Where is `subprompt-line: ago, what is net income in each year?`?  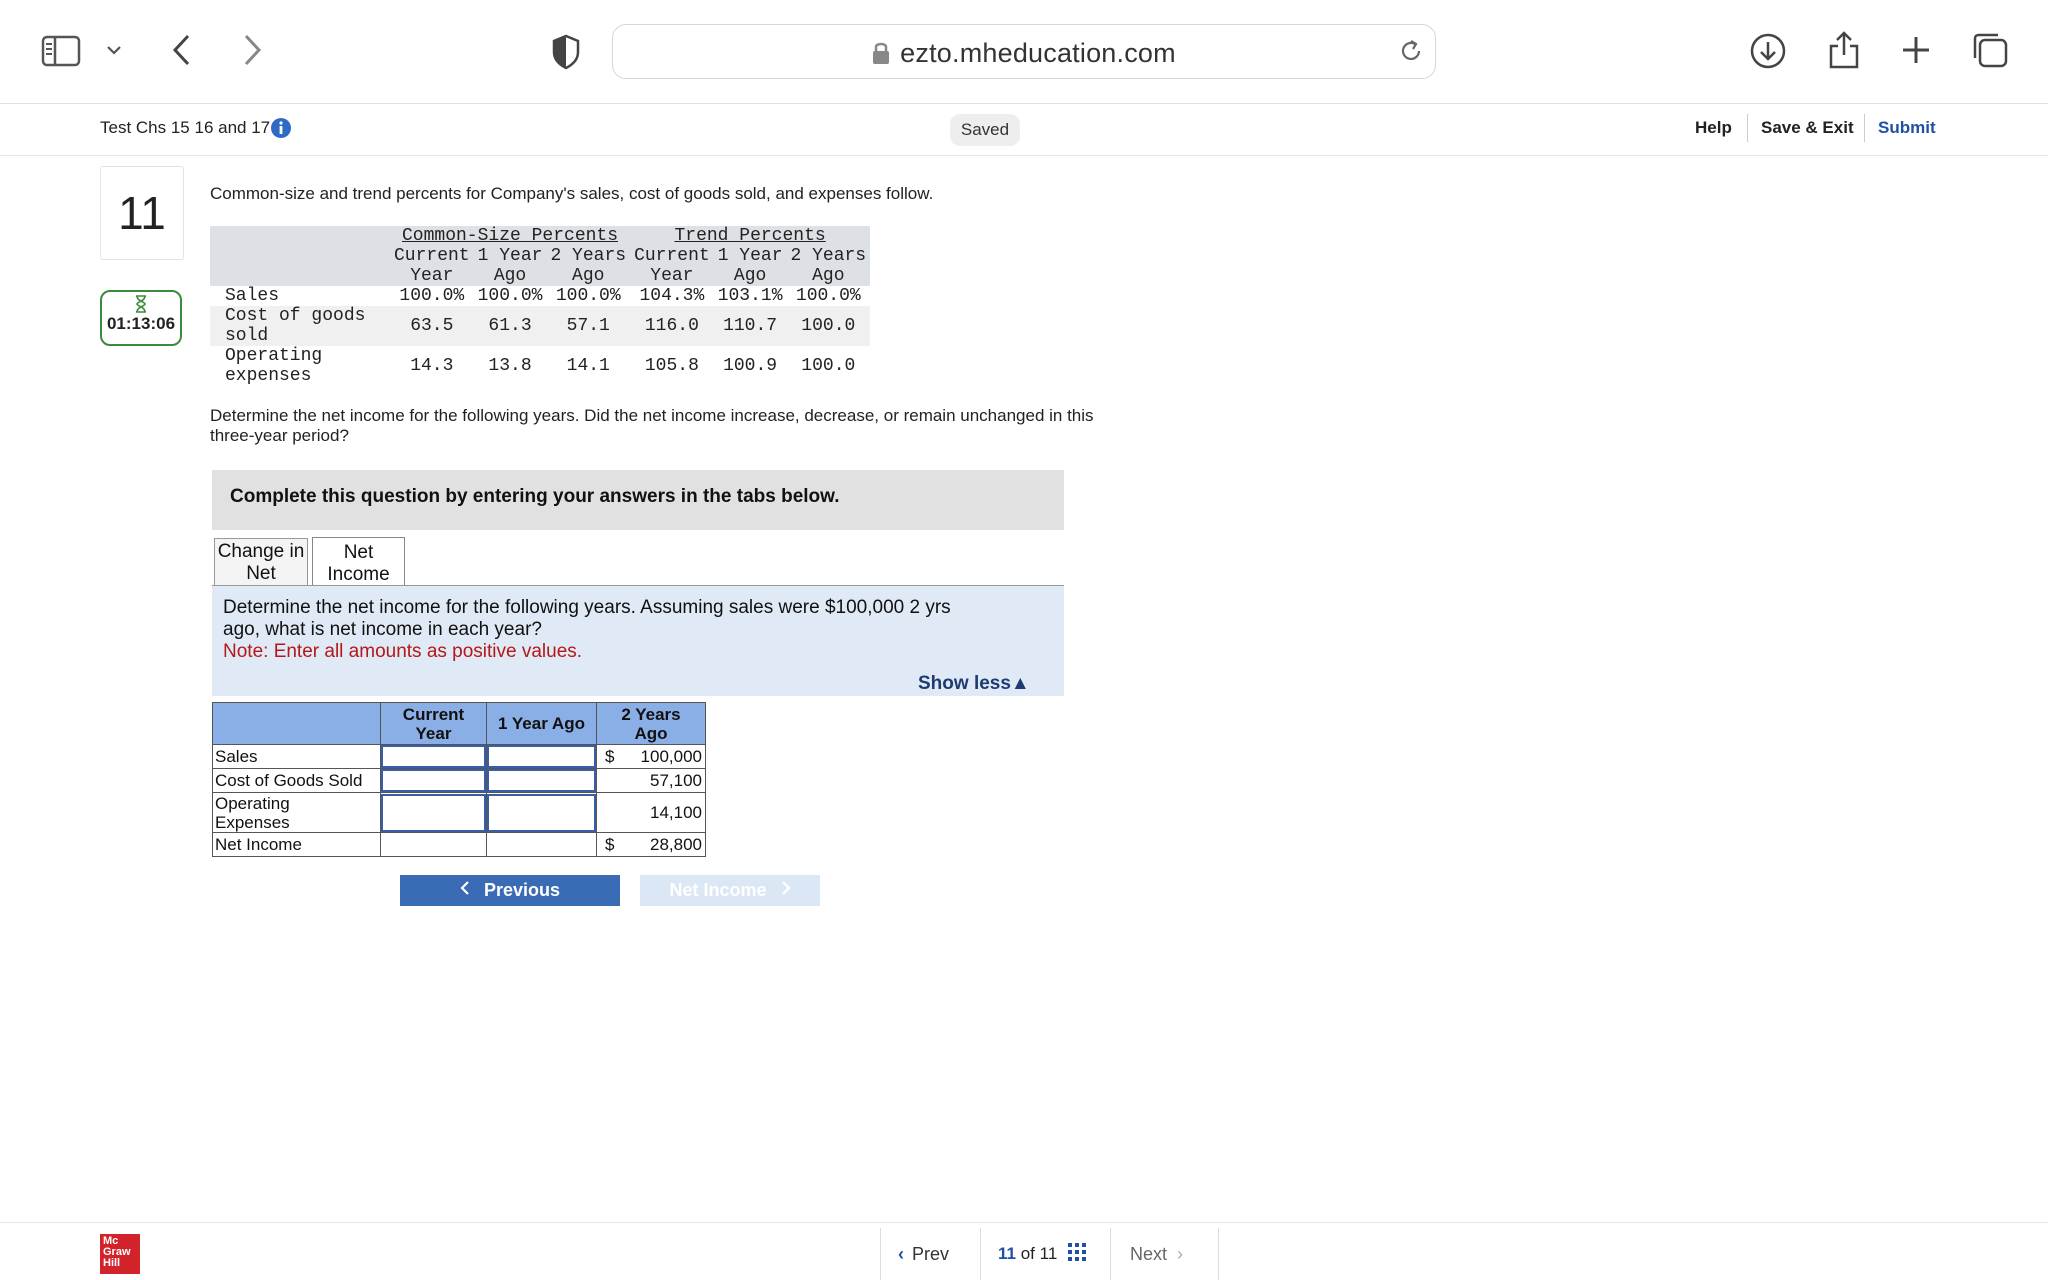 subprompt-line: ago, what is net income in each year? is located at coordinates (382, 629).